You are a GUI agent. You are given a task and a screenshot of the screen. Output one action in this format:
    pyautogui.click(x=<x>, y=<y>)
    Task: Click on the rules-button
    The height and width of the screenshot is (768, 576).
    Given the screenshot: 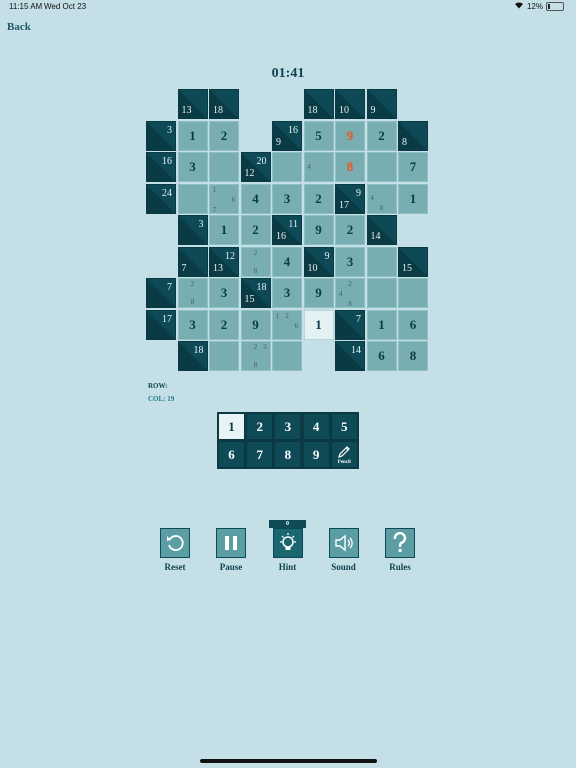 What is the action you would take?
    pyautogui.click(x=400, y=543)
    